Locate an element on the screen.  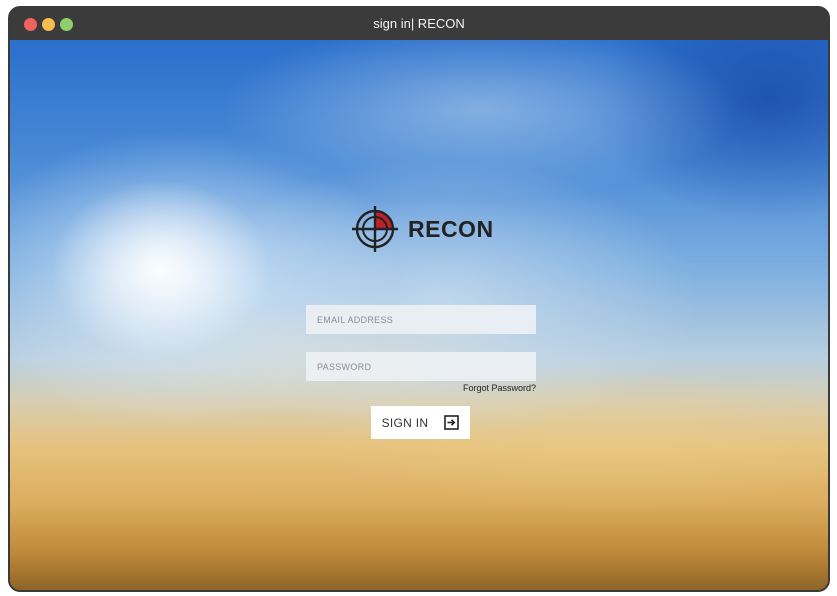
brand-name: RECON is located at coordinates (451, 228).